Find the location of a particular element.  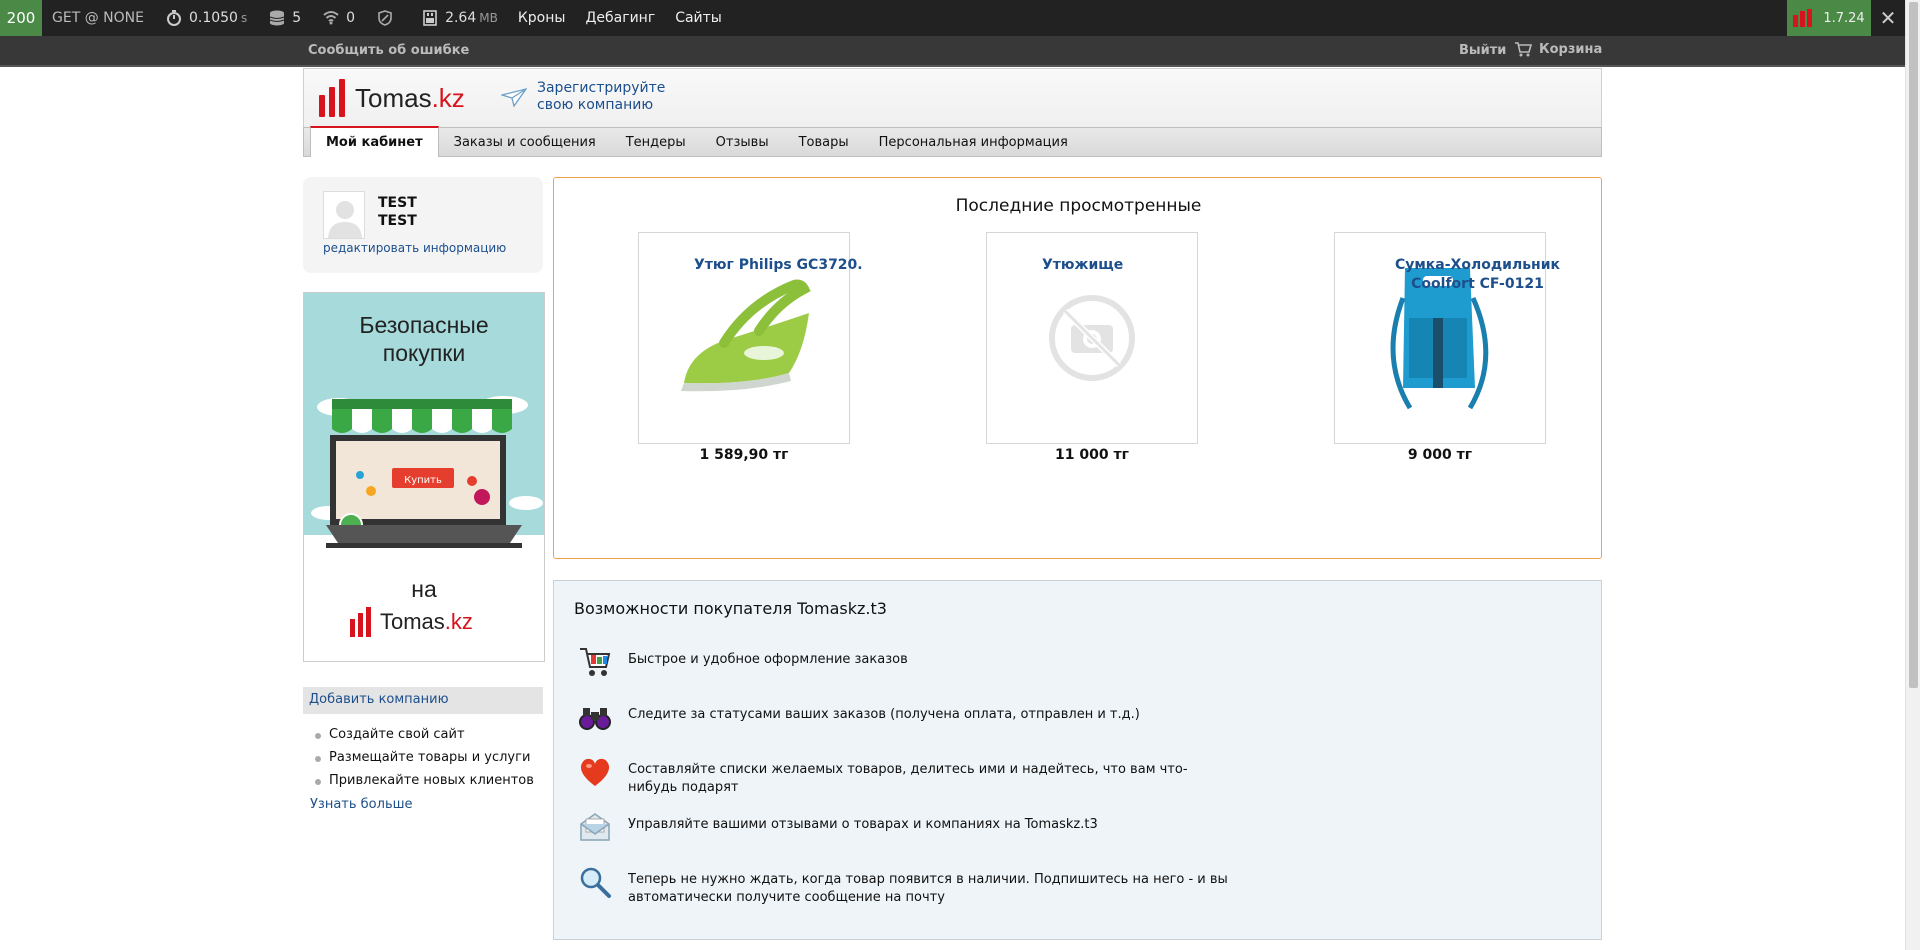

security-panel is located at coordinates (388, 18).